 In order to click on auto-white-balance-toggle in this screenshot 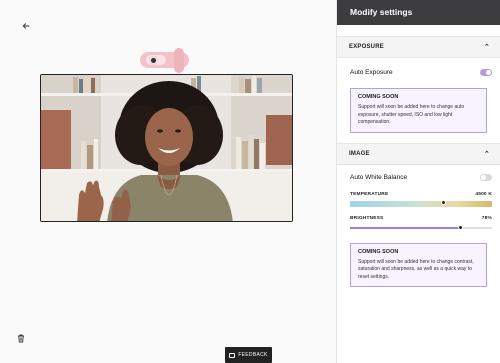, I will do `click(486, 177)`.